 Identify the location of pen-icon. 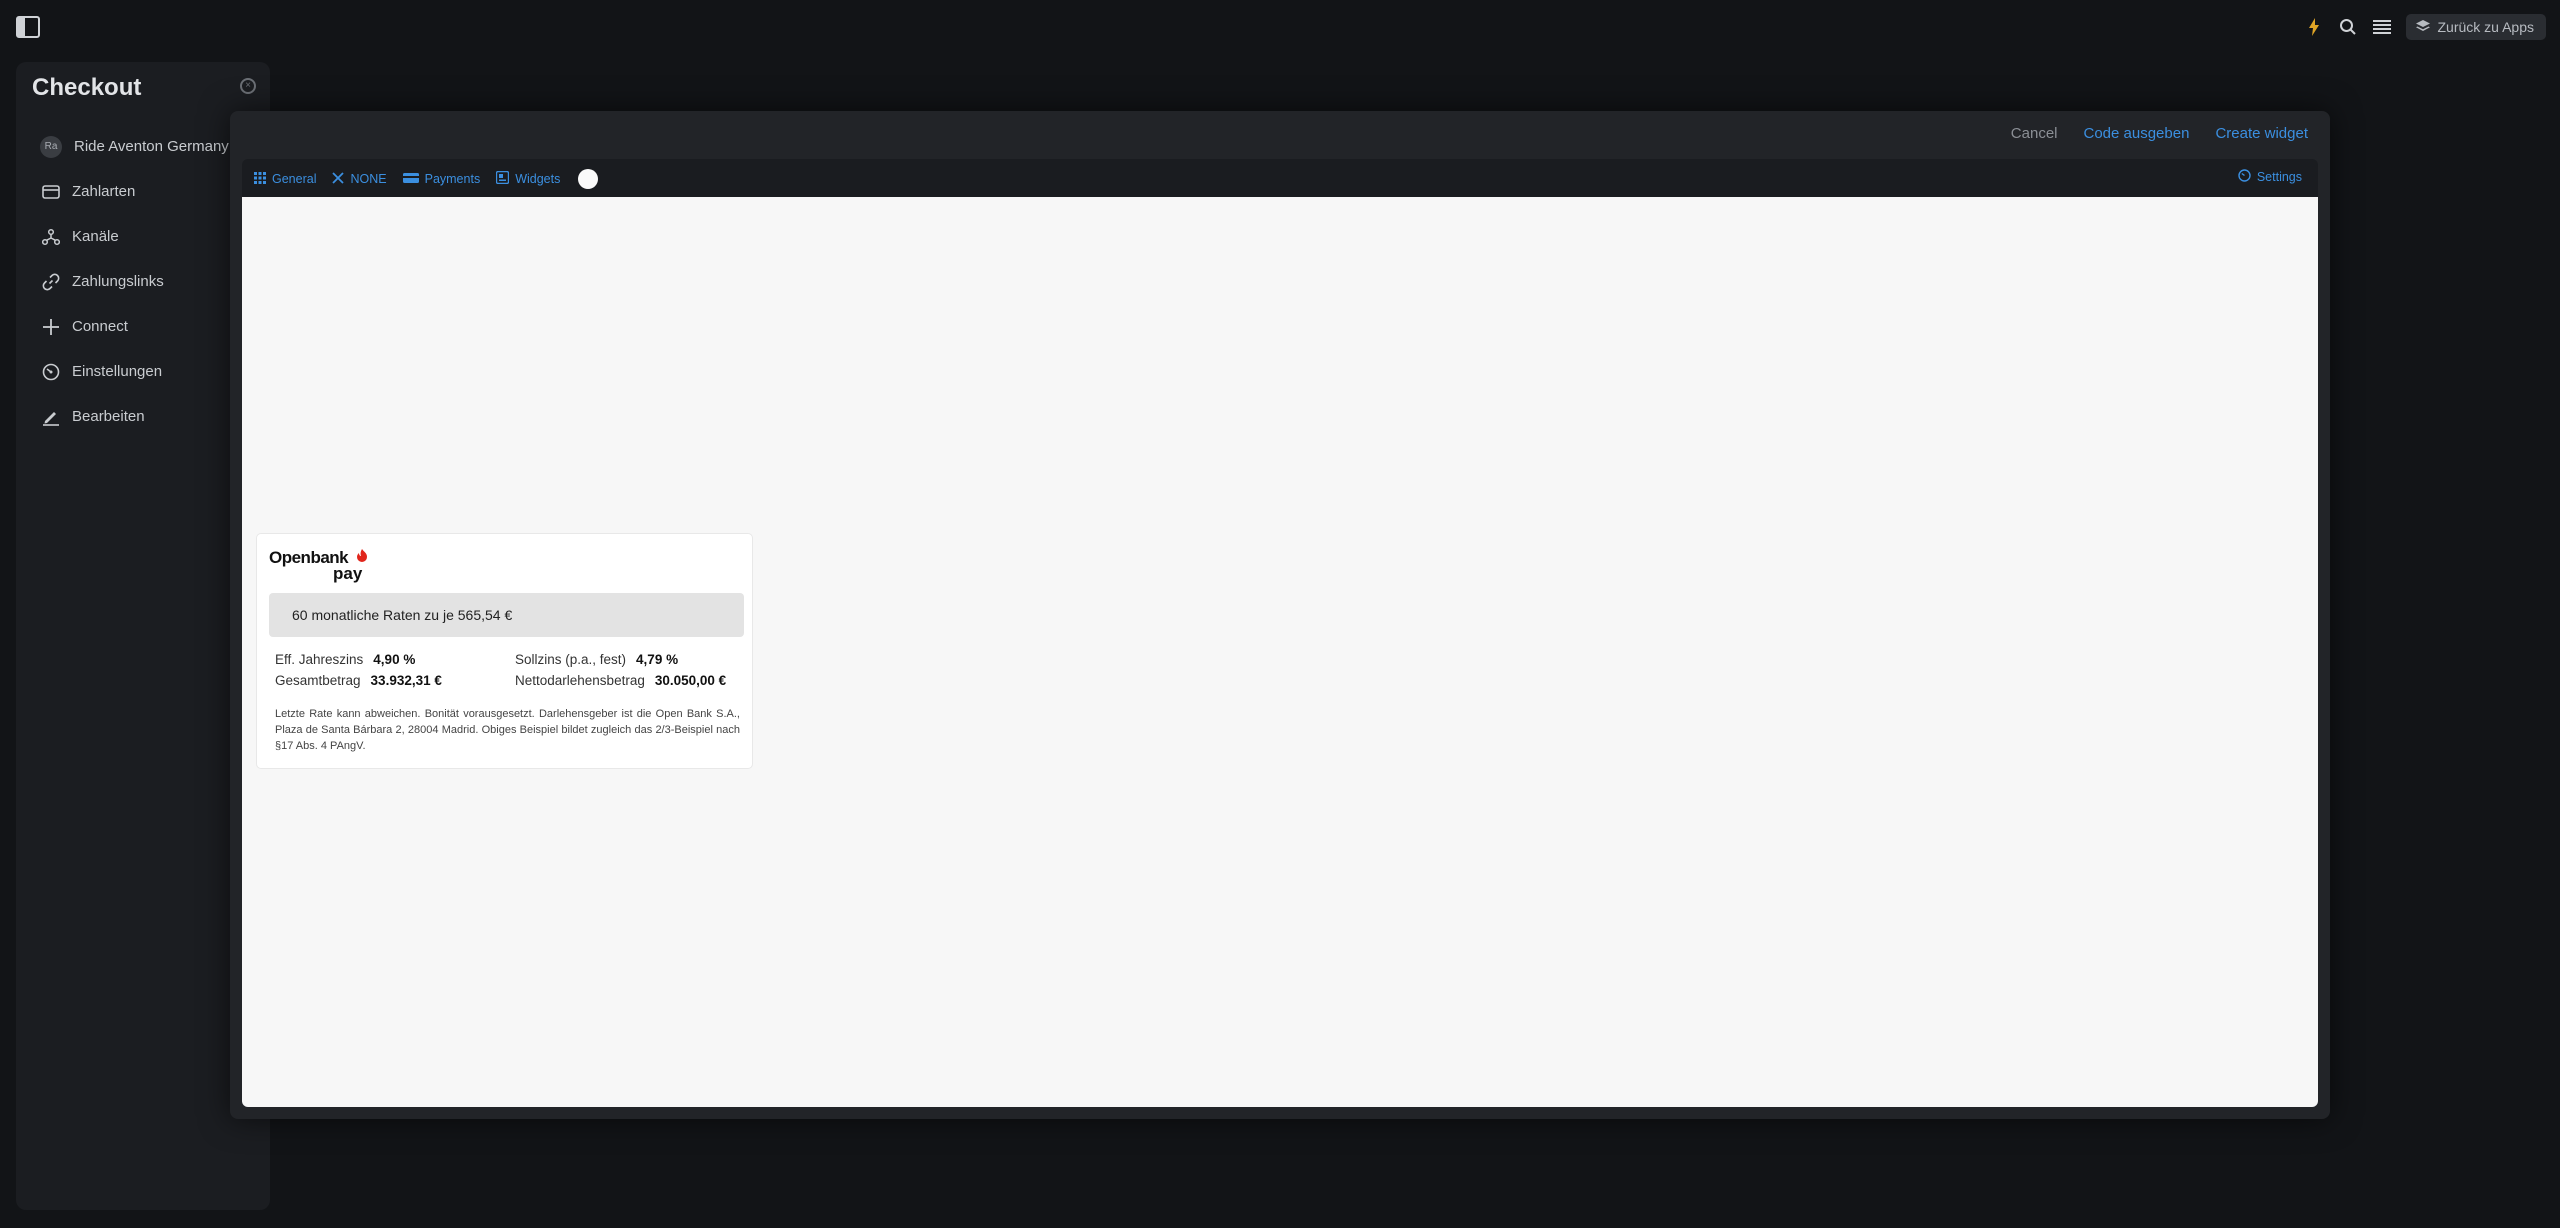
(51, 417).